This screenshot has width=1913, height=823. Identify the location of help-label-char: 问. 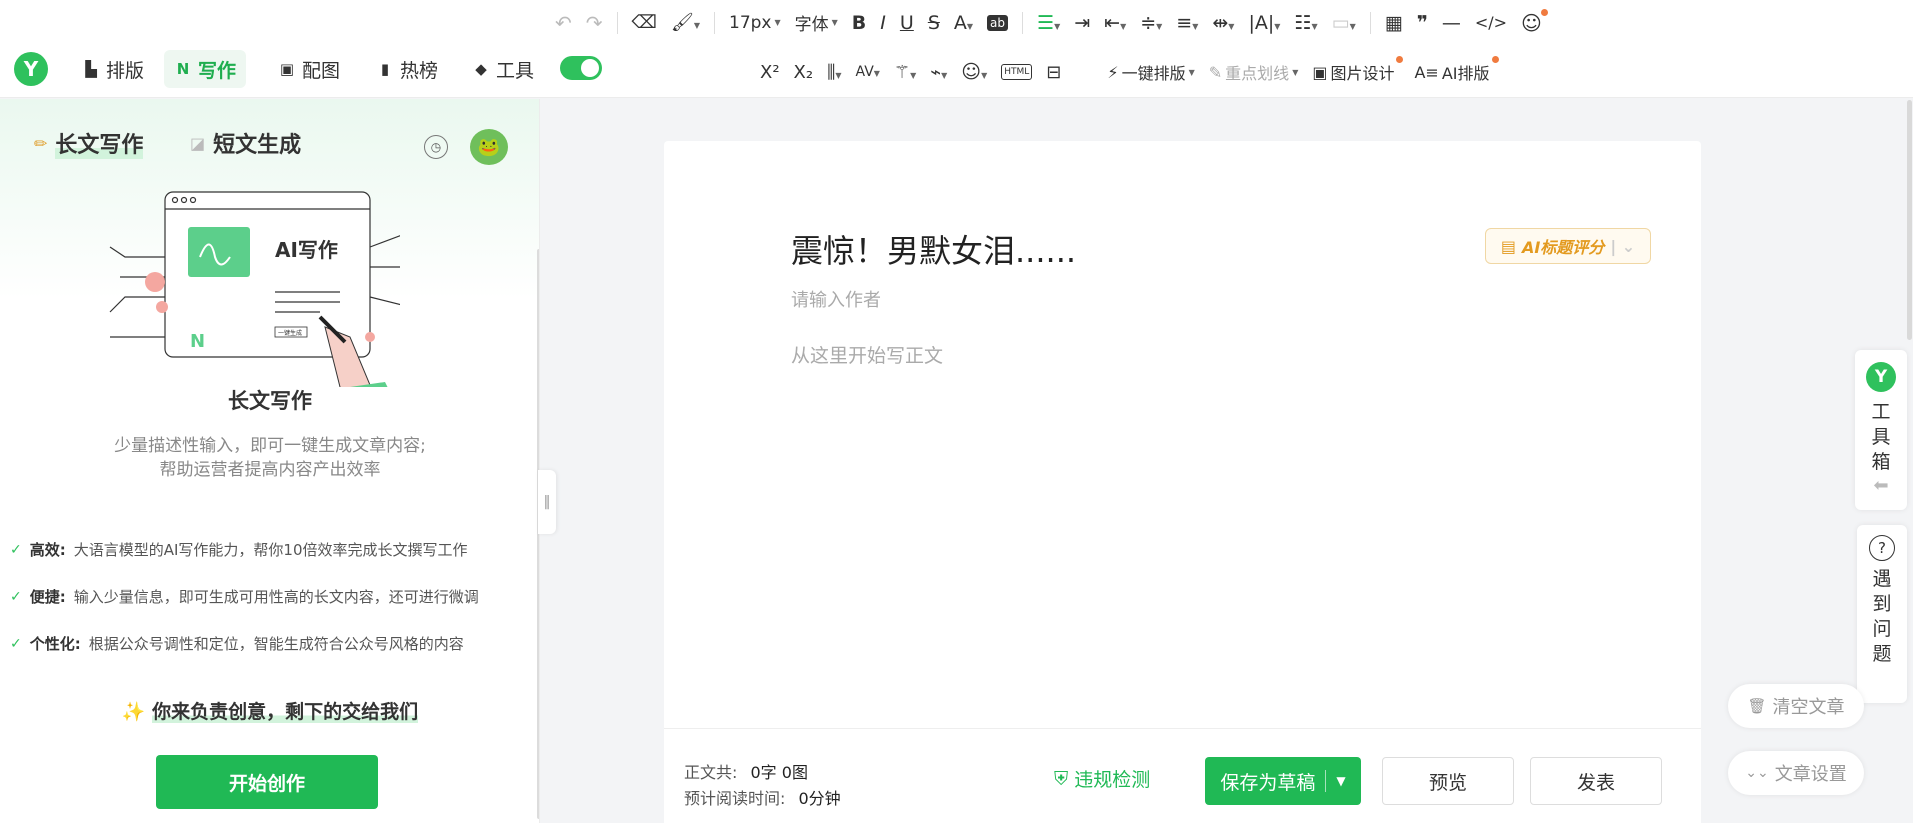
(1882, 629).